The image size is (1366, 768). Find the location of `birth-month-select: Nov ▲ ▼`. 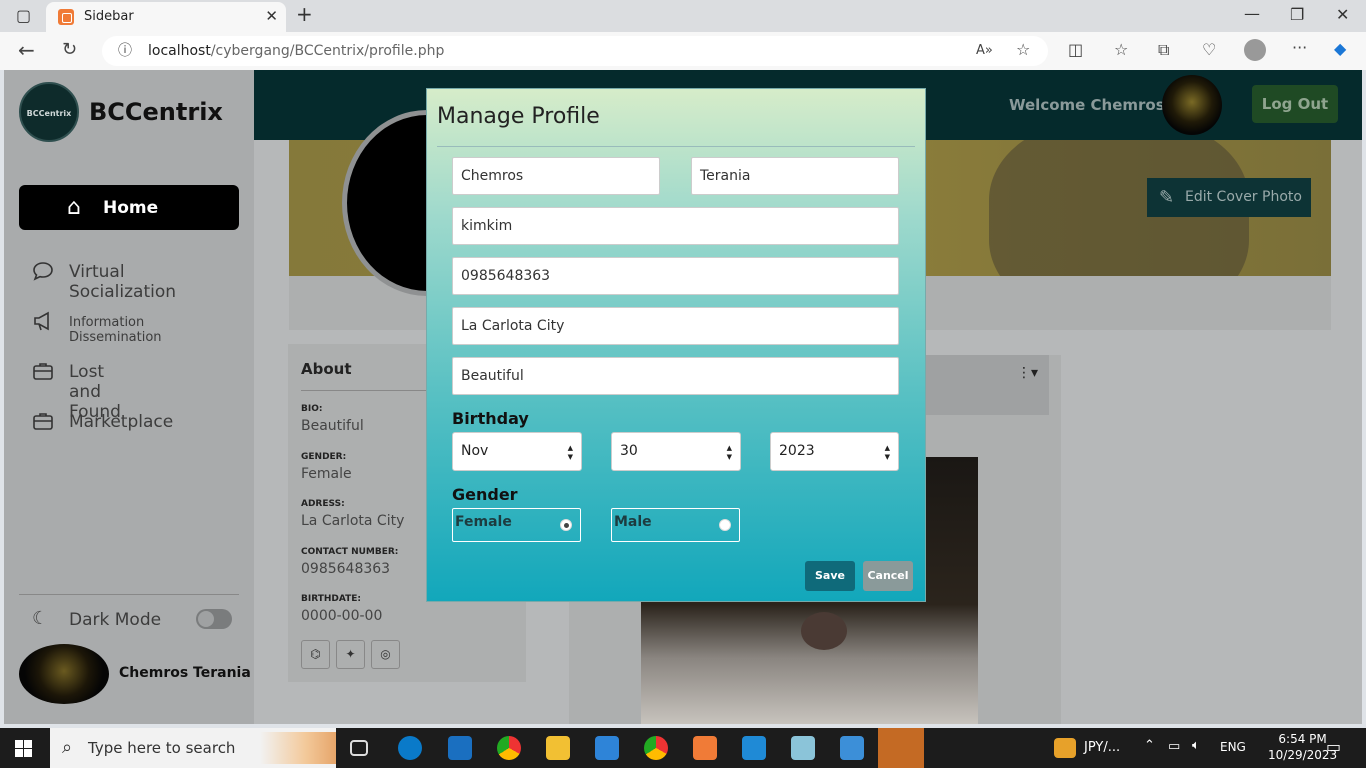

birth-month-select: Nov ▲ ▼ is located at coordinates (517, 451).